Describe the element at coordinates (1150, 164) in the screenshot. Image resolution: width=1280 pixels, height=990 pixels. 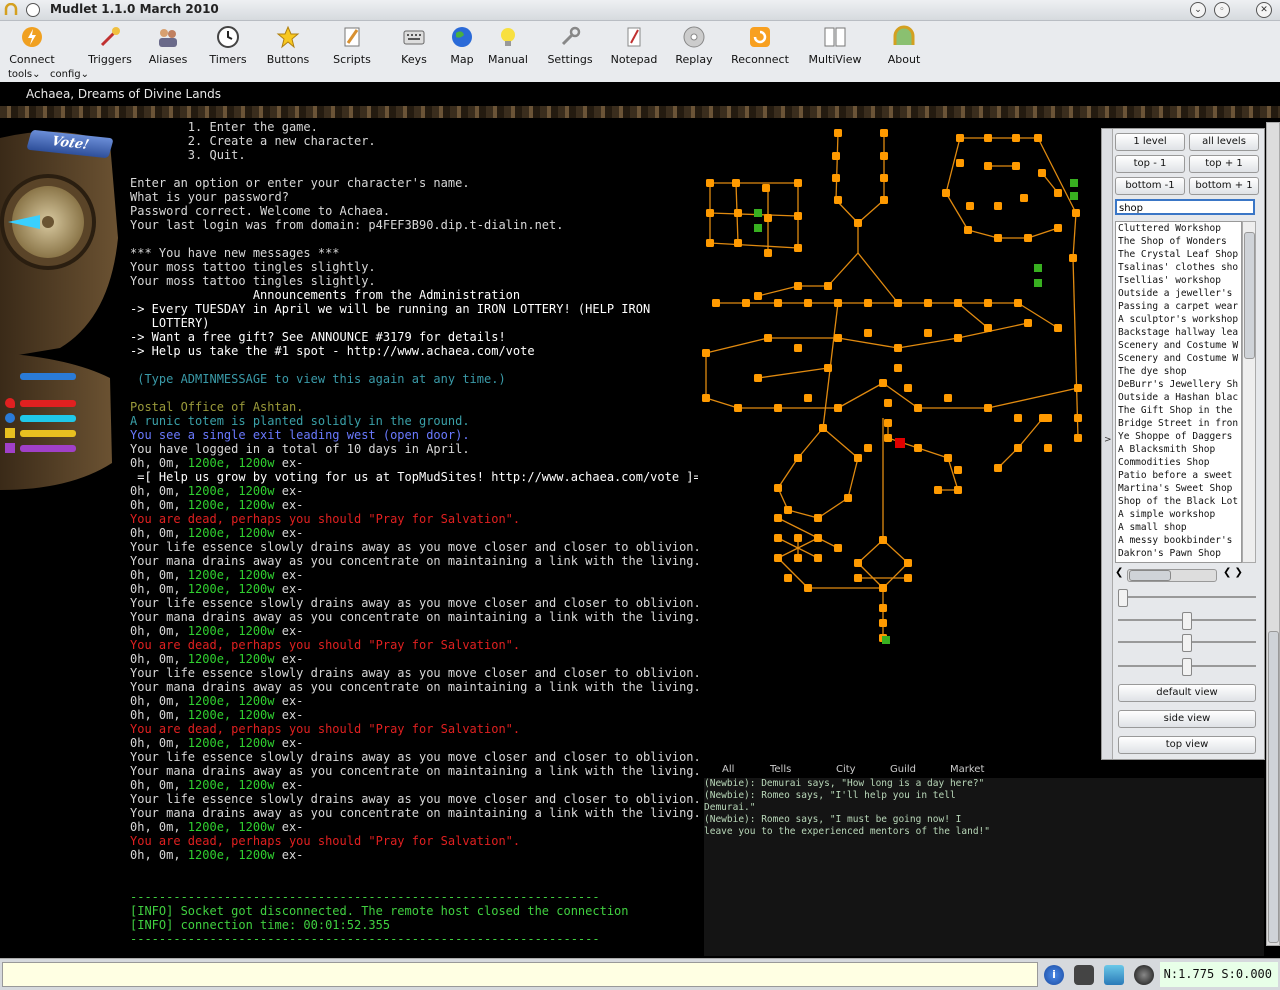
I see `top-minus-button: top - 1` at that location.